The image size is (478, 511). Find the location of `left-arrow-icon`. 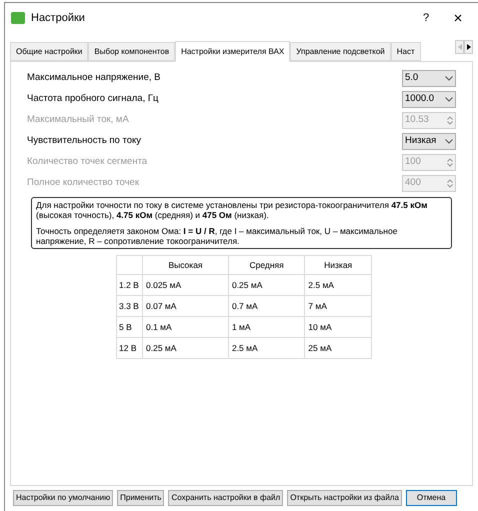

left-arrow-icon is located at coordinates (460, 47).